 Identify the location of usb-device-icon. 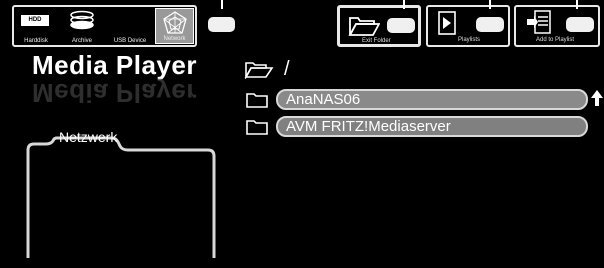
(130, 21).